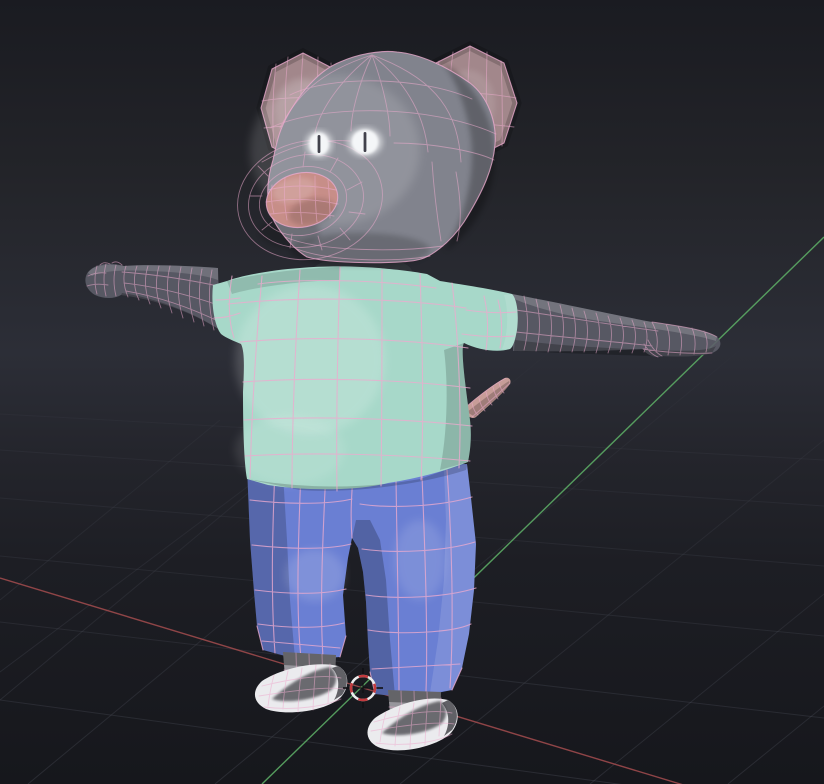  What do you see at coordinates (365, 379) in the screenshot?
I see `shirt` at bounding box center [365, 379].